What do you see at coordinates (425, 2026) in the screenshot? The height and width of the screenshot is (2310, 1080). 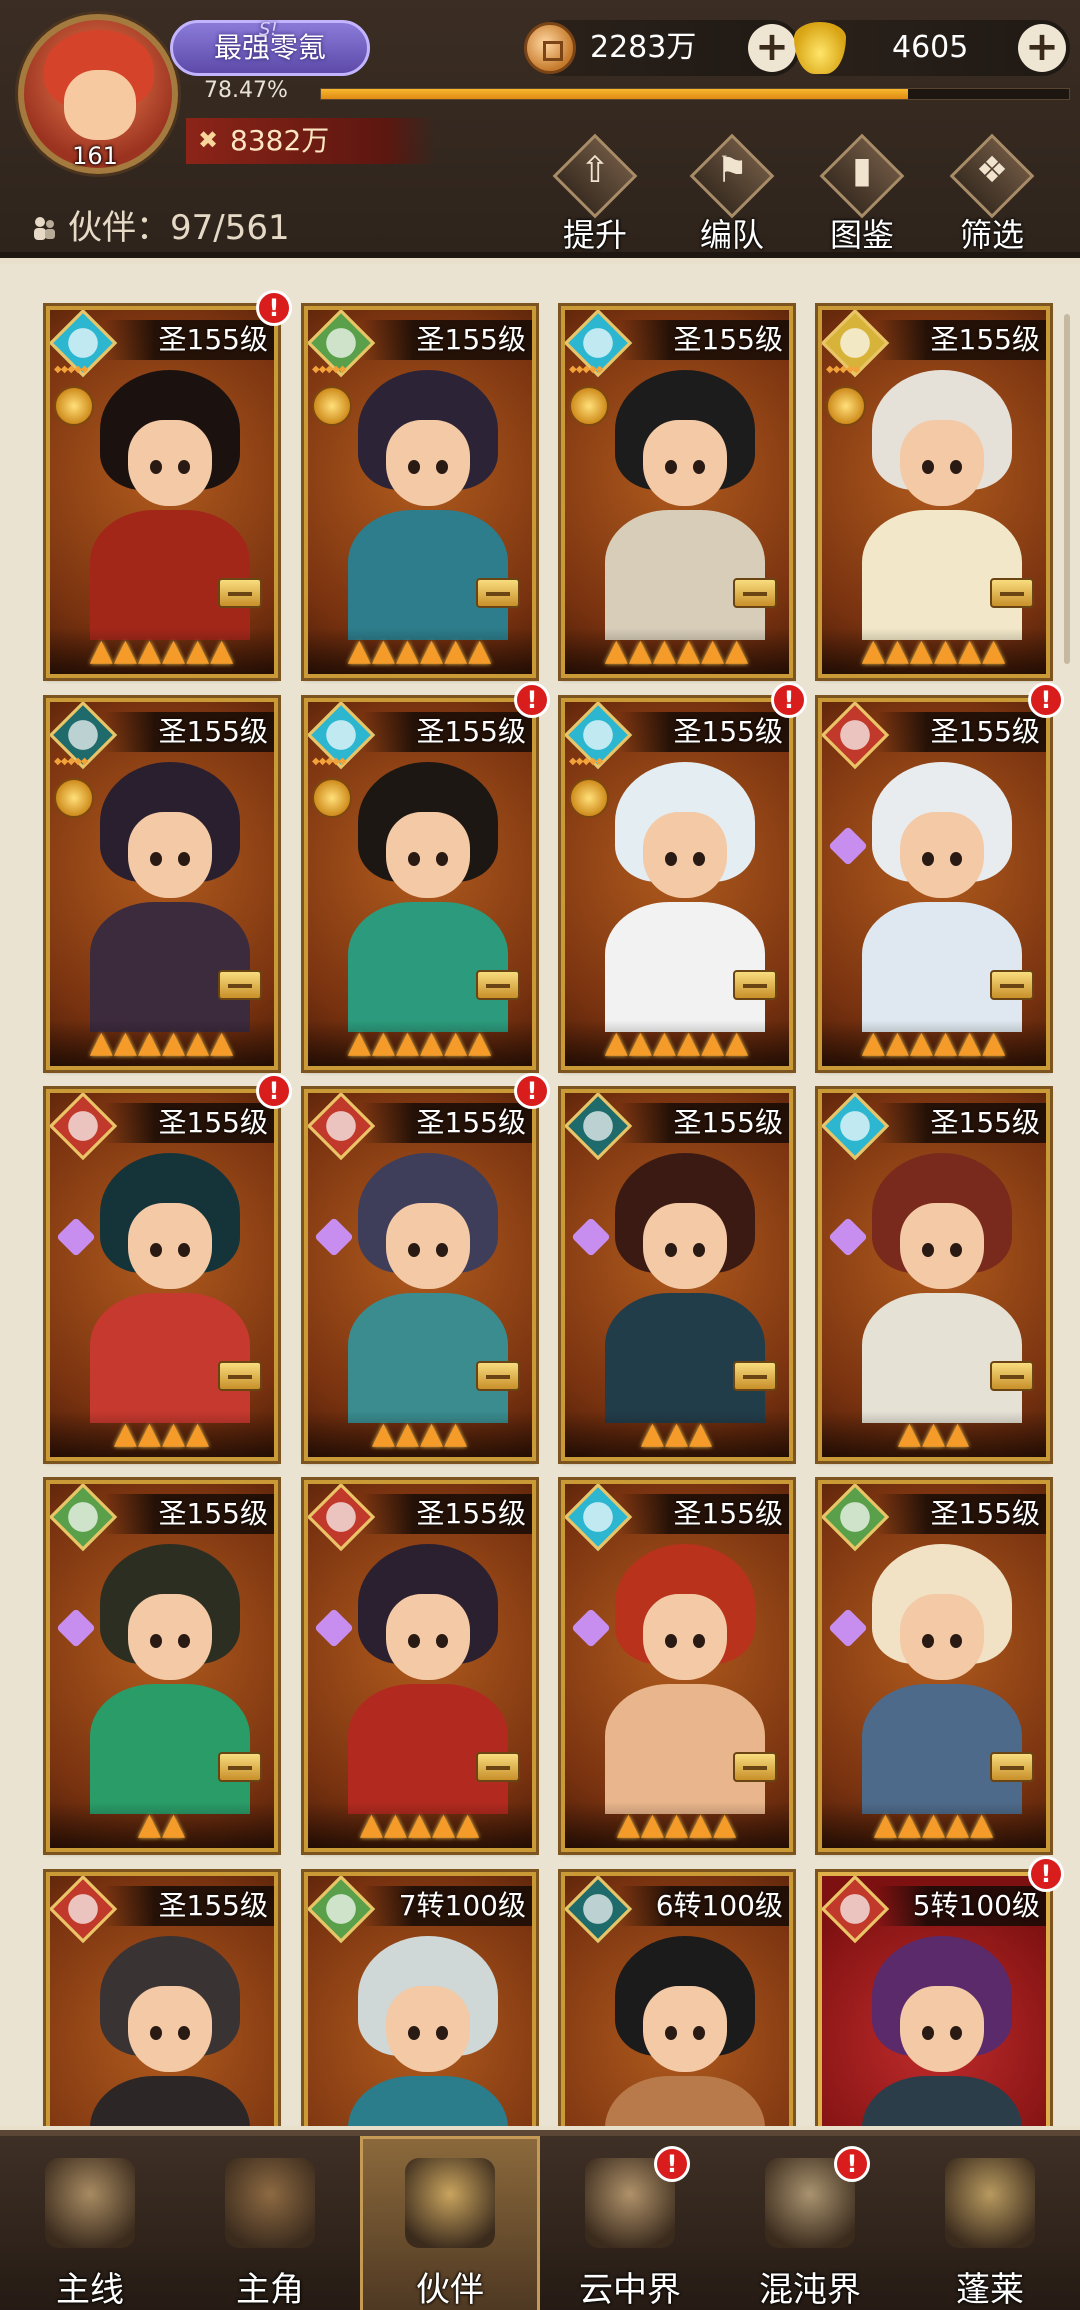 I see `hero-portrait` at bounding box center [425, 2026].